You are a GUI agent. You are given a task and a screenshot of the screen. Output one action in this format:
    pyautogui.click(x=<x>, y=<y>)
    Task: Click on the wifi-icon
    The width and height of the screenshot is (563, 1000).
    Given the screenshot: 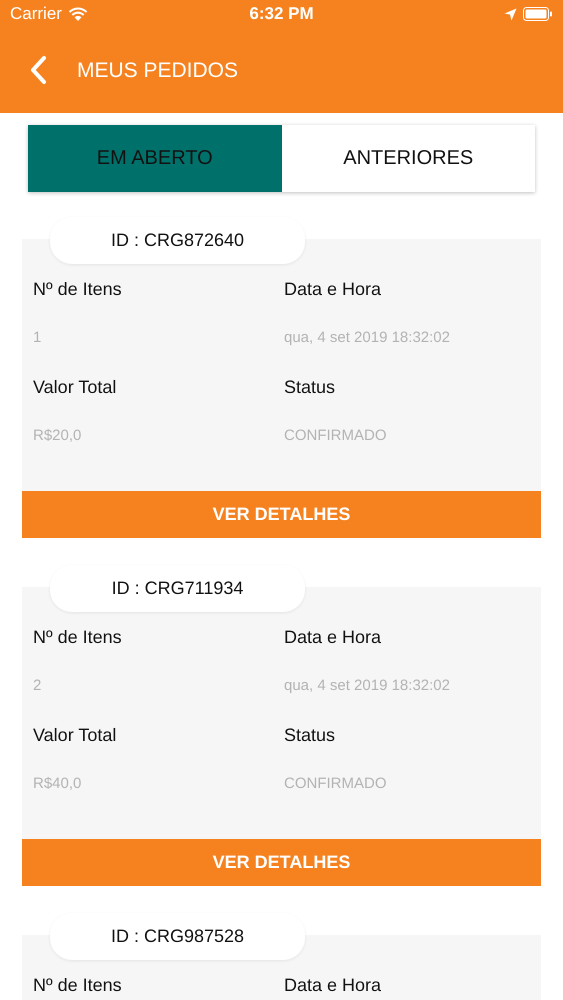 What is the action you would take?
    pyautogui.click(x=78, y=14)
    